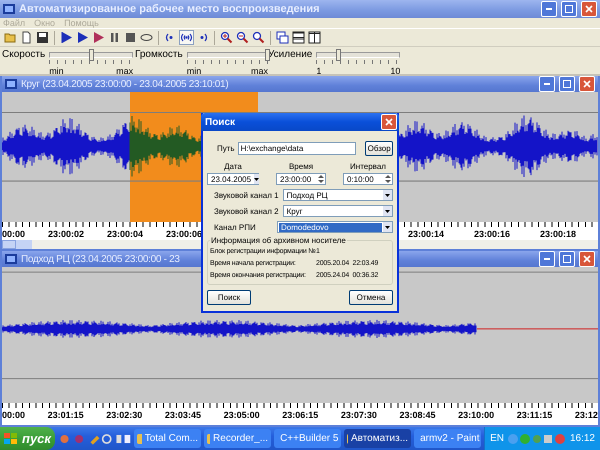 The image size is (600, 450). What do you see at coordinates (448, 438) in the screenshot?
I see `taskbar-button: armv2 - Paint` at bounding box center [448, 438].